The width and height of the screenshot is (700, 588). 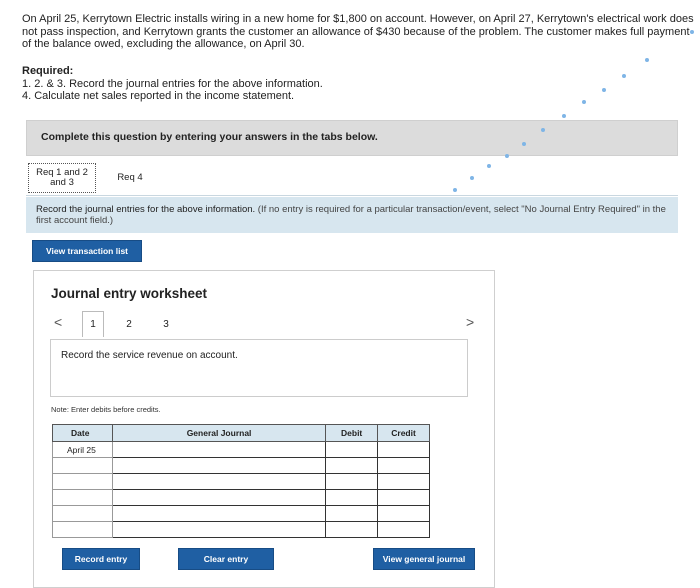 I want to click on table-row: April 25, so click(x=241, y=449).